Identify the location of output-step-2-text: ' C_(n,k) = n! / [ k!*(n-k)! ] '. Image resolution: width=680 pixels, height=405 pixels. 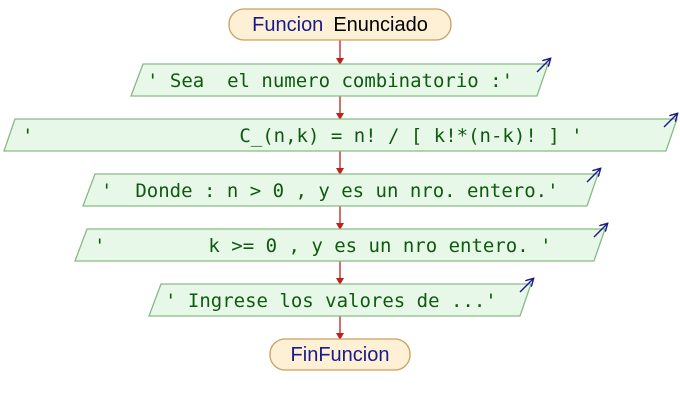
(302, 136).